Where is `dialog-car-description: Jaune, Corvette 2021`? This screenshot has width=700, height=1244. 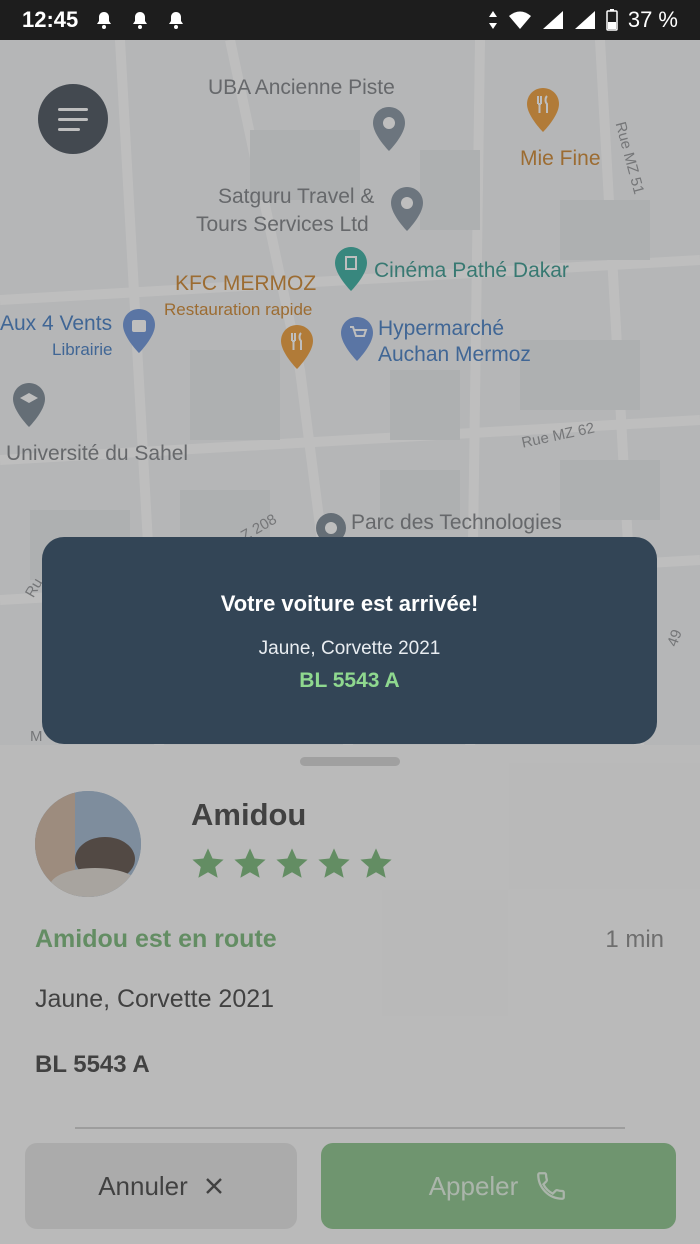 dialog-car-description: Jaune, Corvette 2021 is located at coordinates (349, 648).